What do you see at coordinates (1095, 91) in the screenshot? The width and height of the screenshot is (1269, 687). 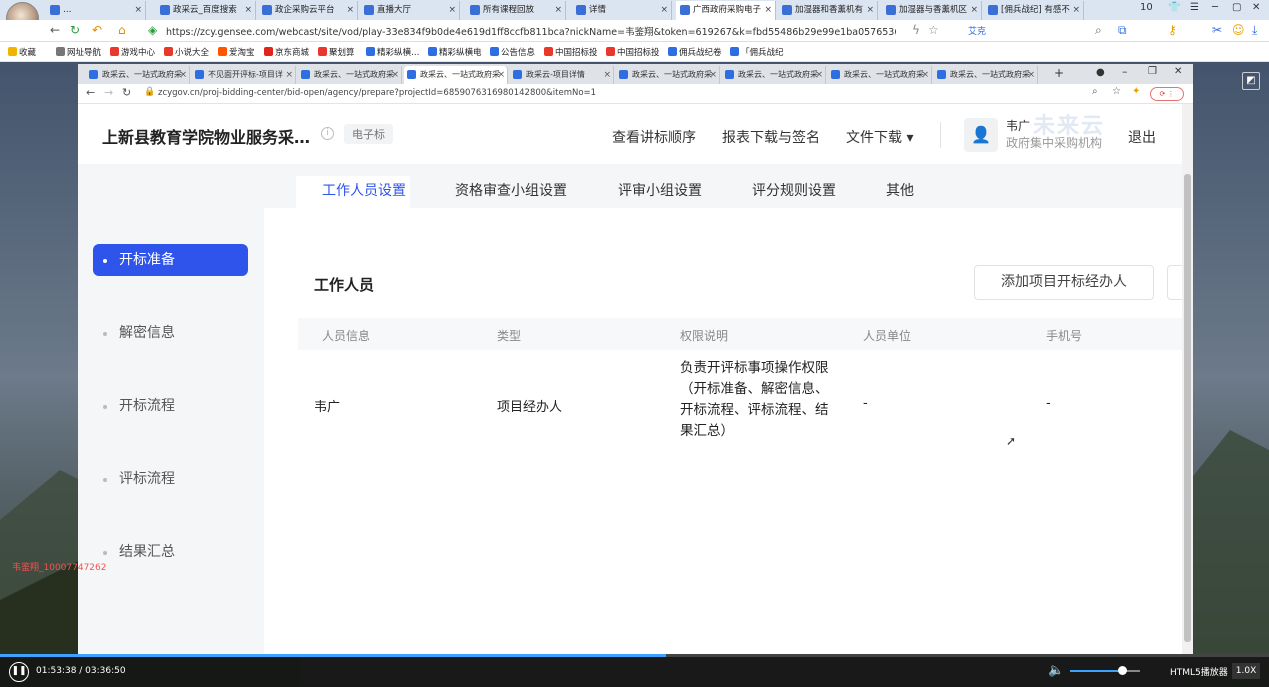 I see `zoom-icon: ⌕` at bounding box center [1095, 91].